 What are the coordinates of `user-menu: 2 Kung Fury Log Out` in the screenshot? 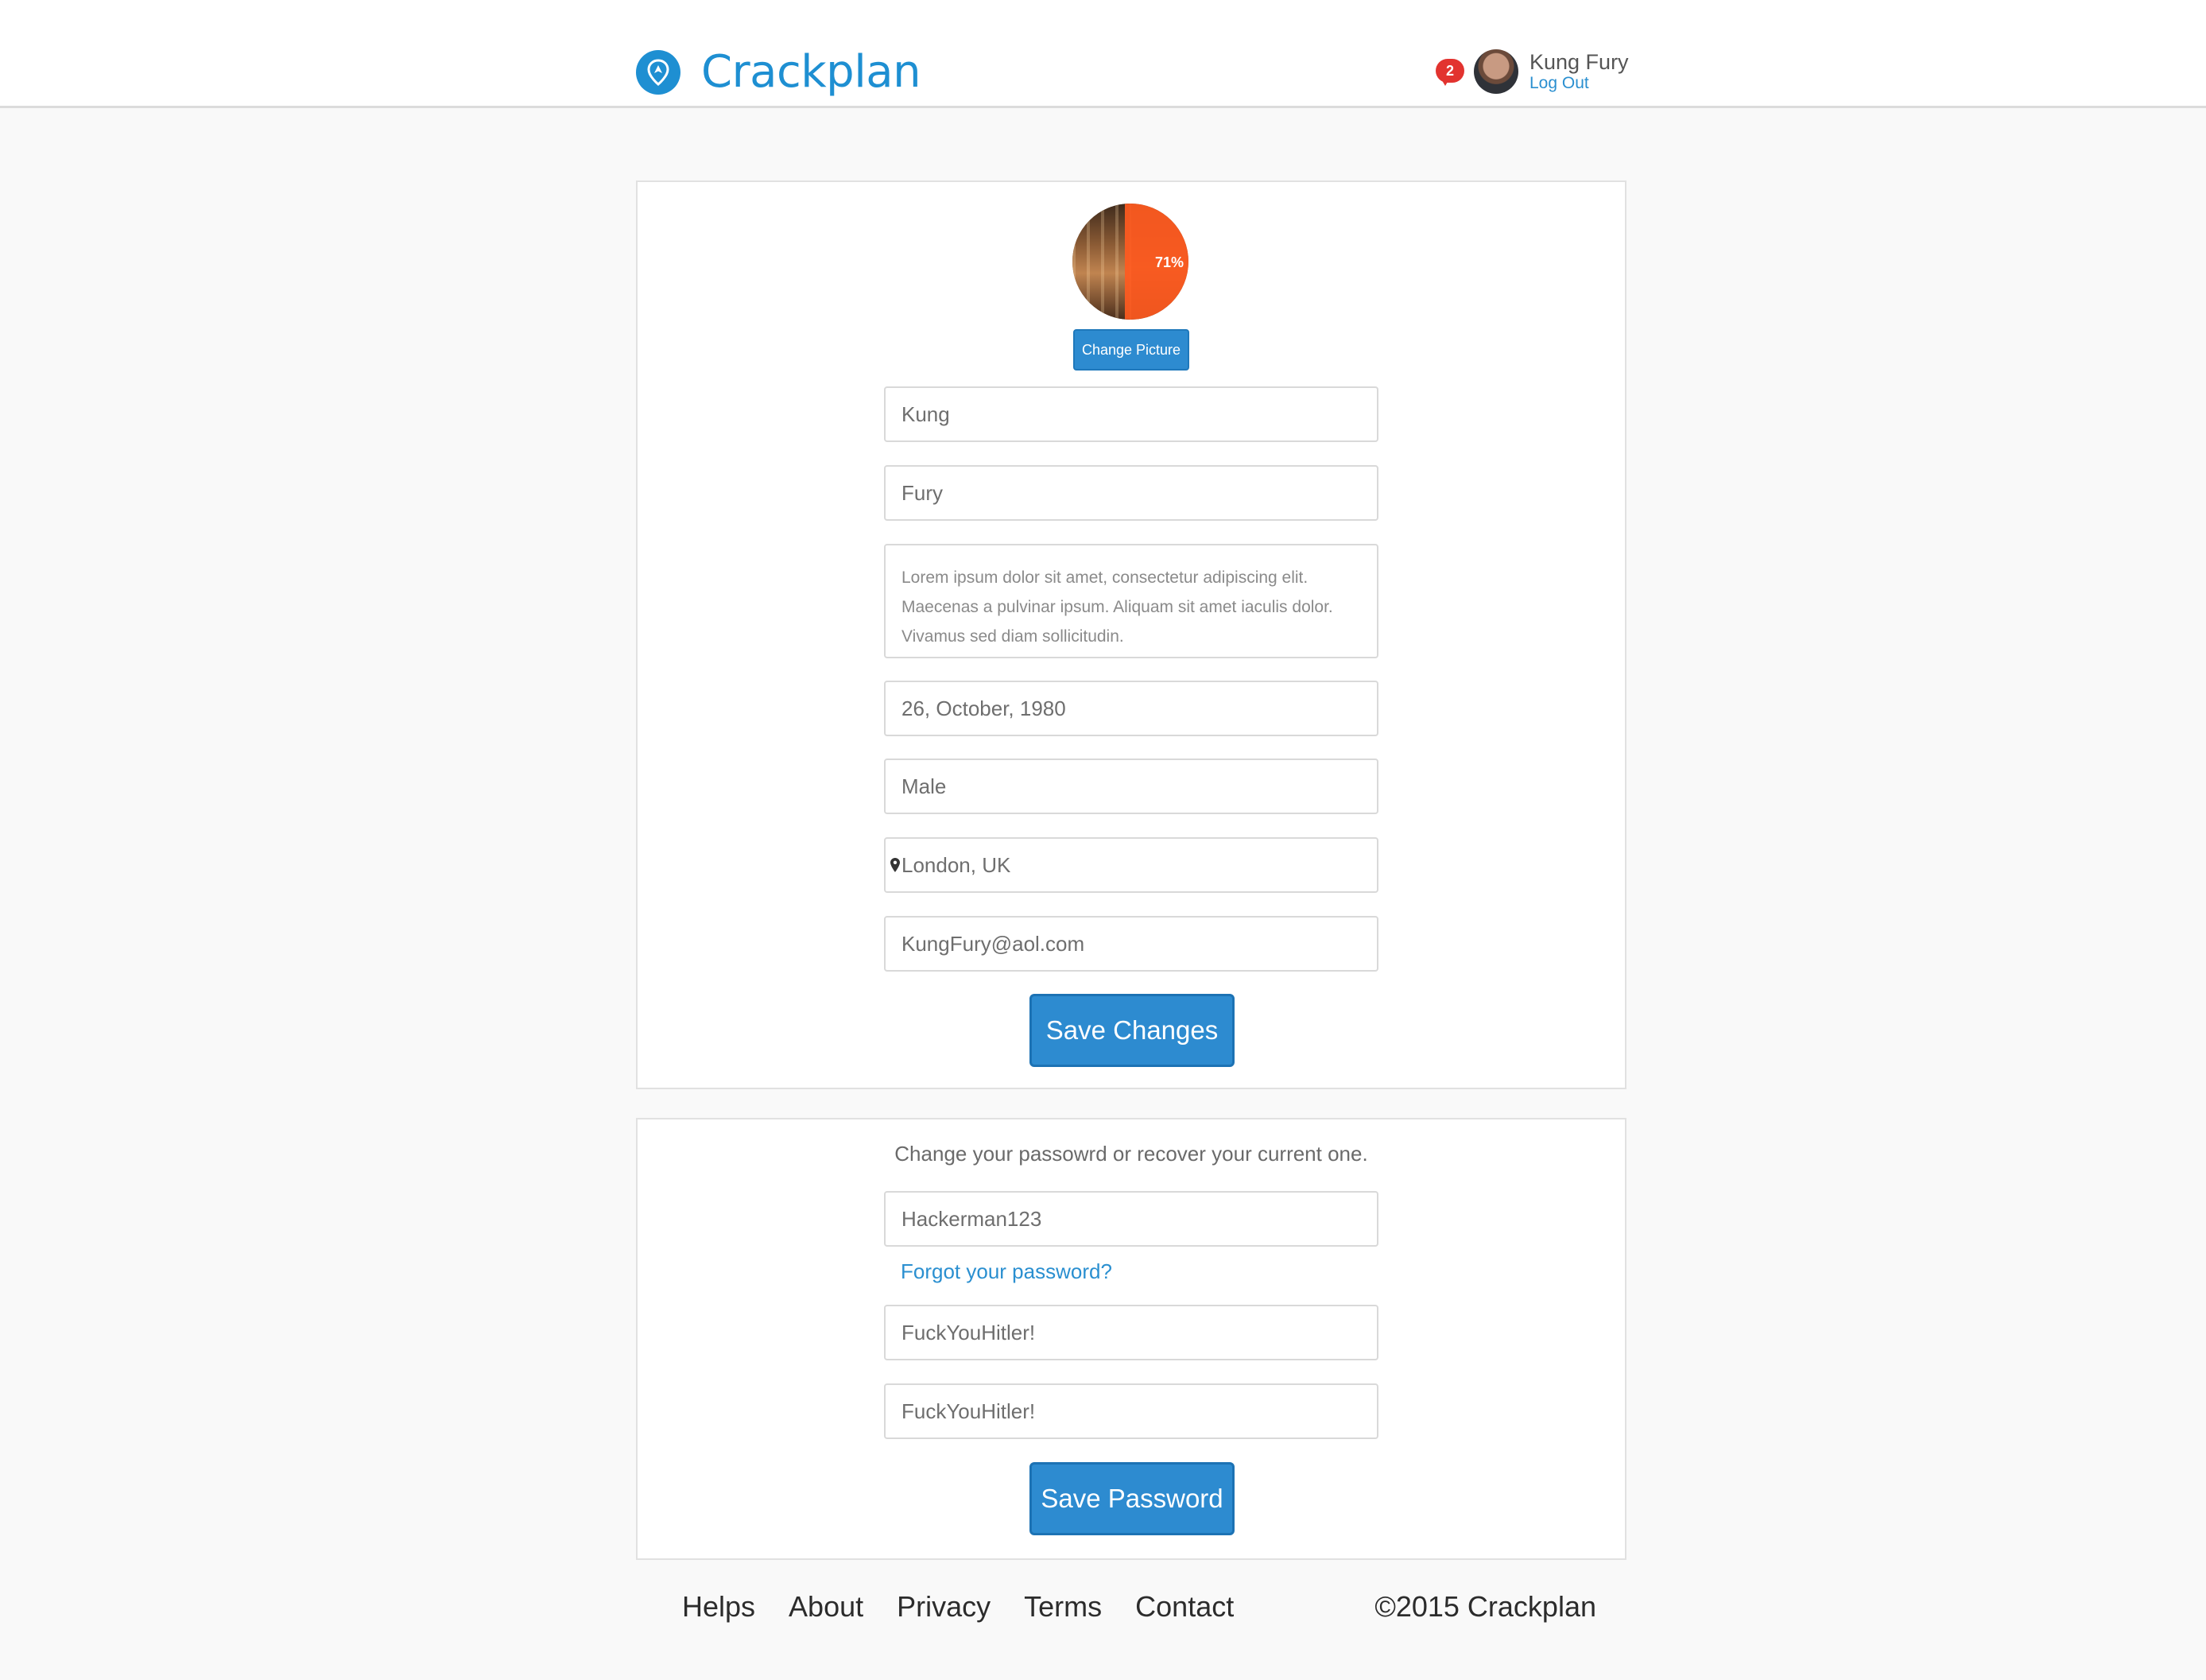 It's located at (1532, 71).